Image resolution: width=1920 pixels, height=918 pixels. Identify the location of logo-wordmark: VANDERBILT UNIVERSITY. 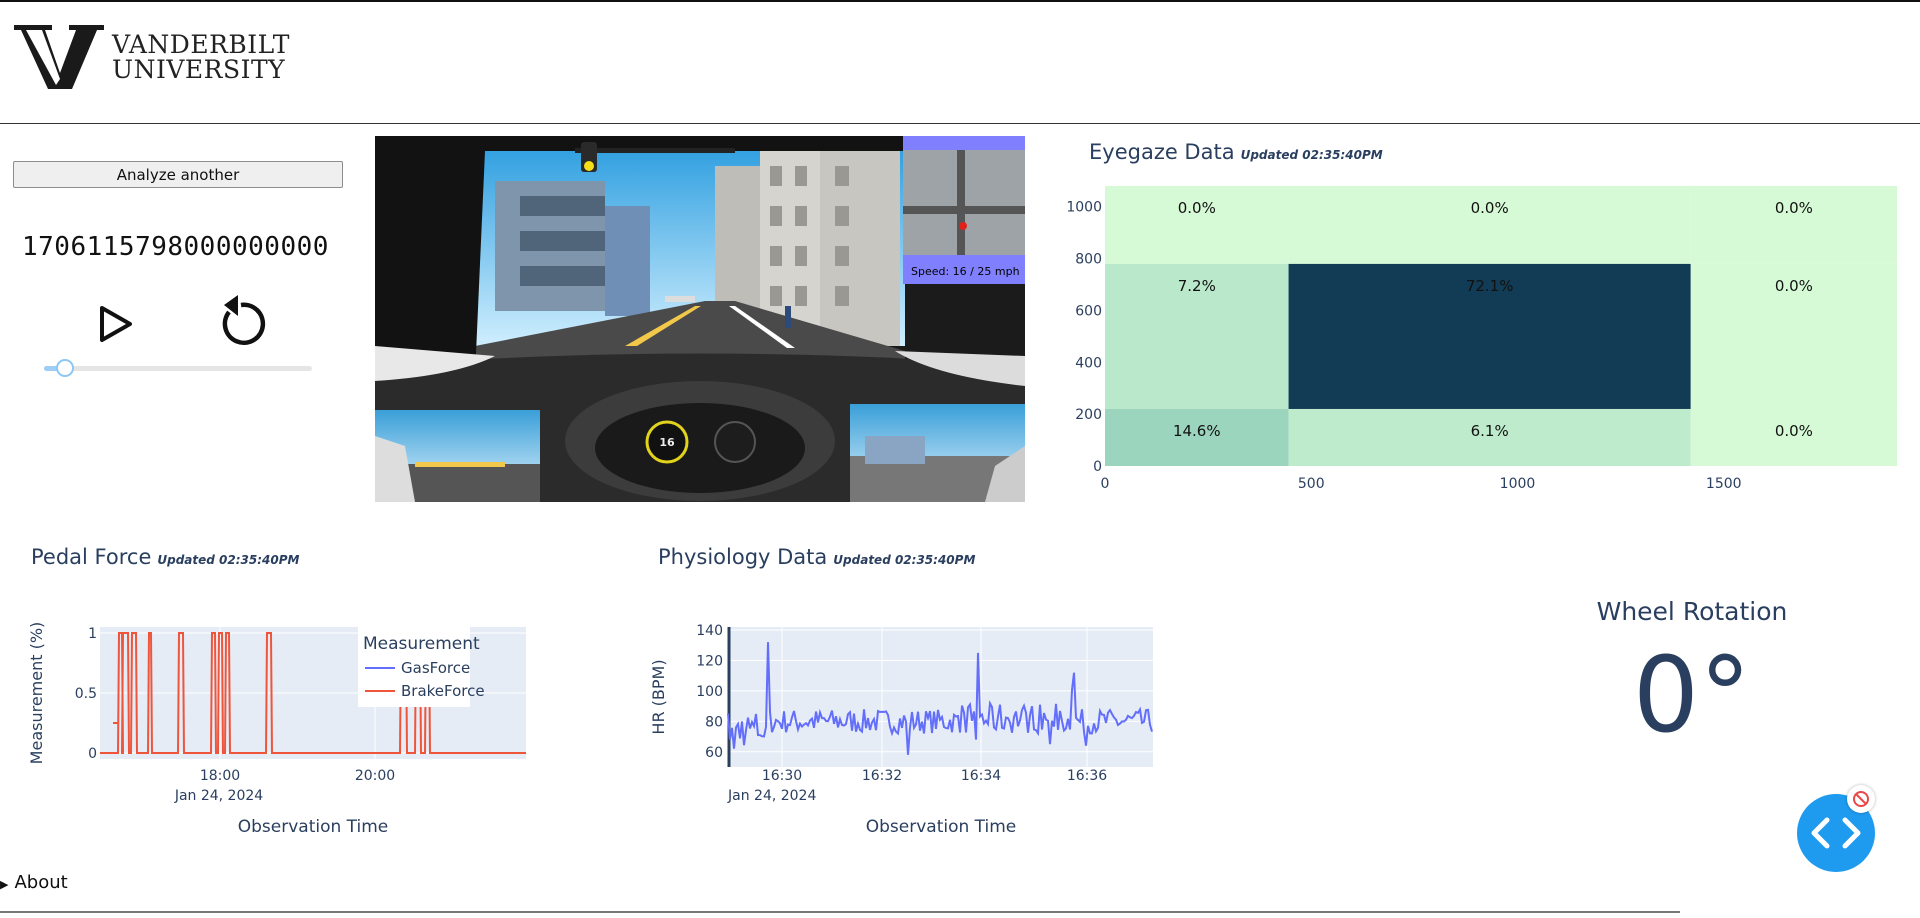
(201, 57).